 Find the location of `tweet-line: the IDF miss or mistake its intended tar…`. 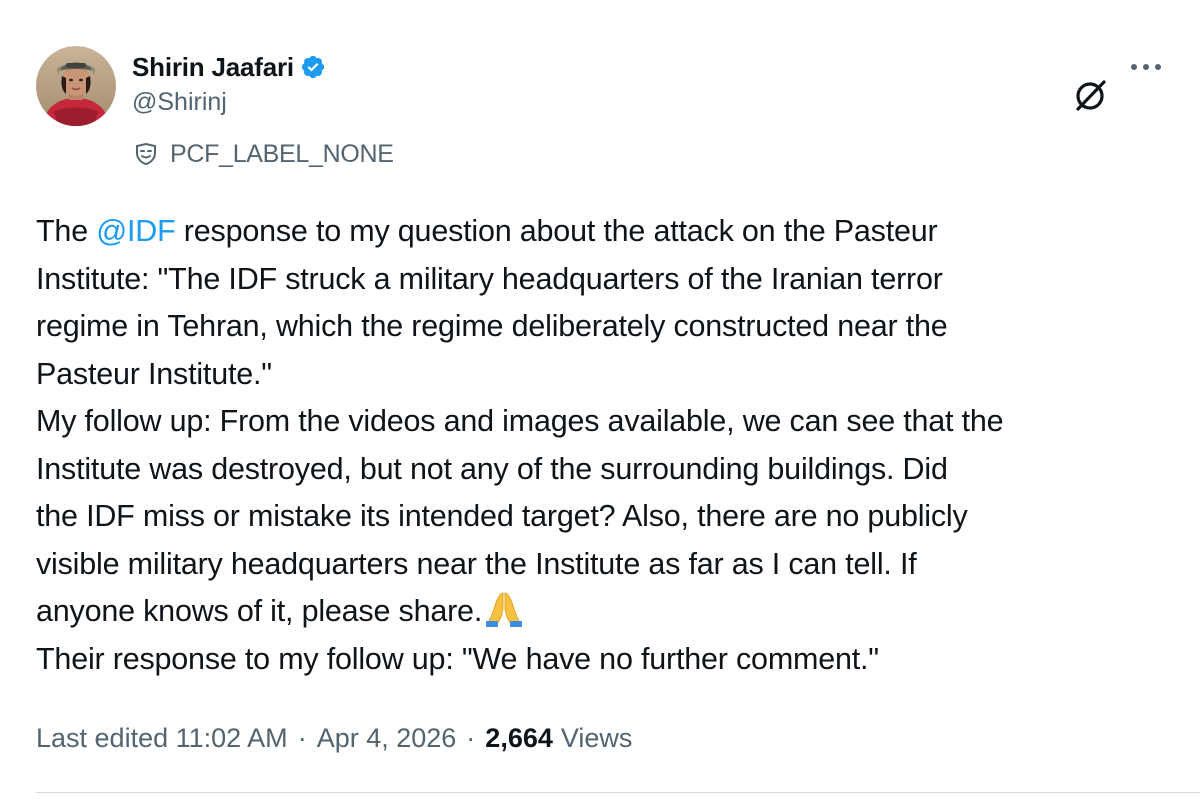

tweet-line: the IDF miss or mistake its intended tar… is located at coordinates (502, 516).